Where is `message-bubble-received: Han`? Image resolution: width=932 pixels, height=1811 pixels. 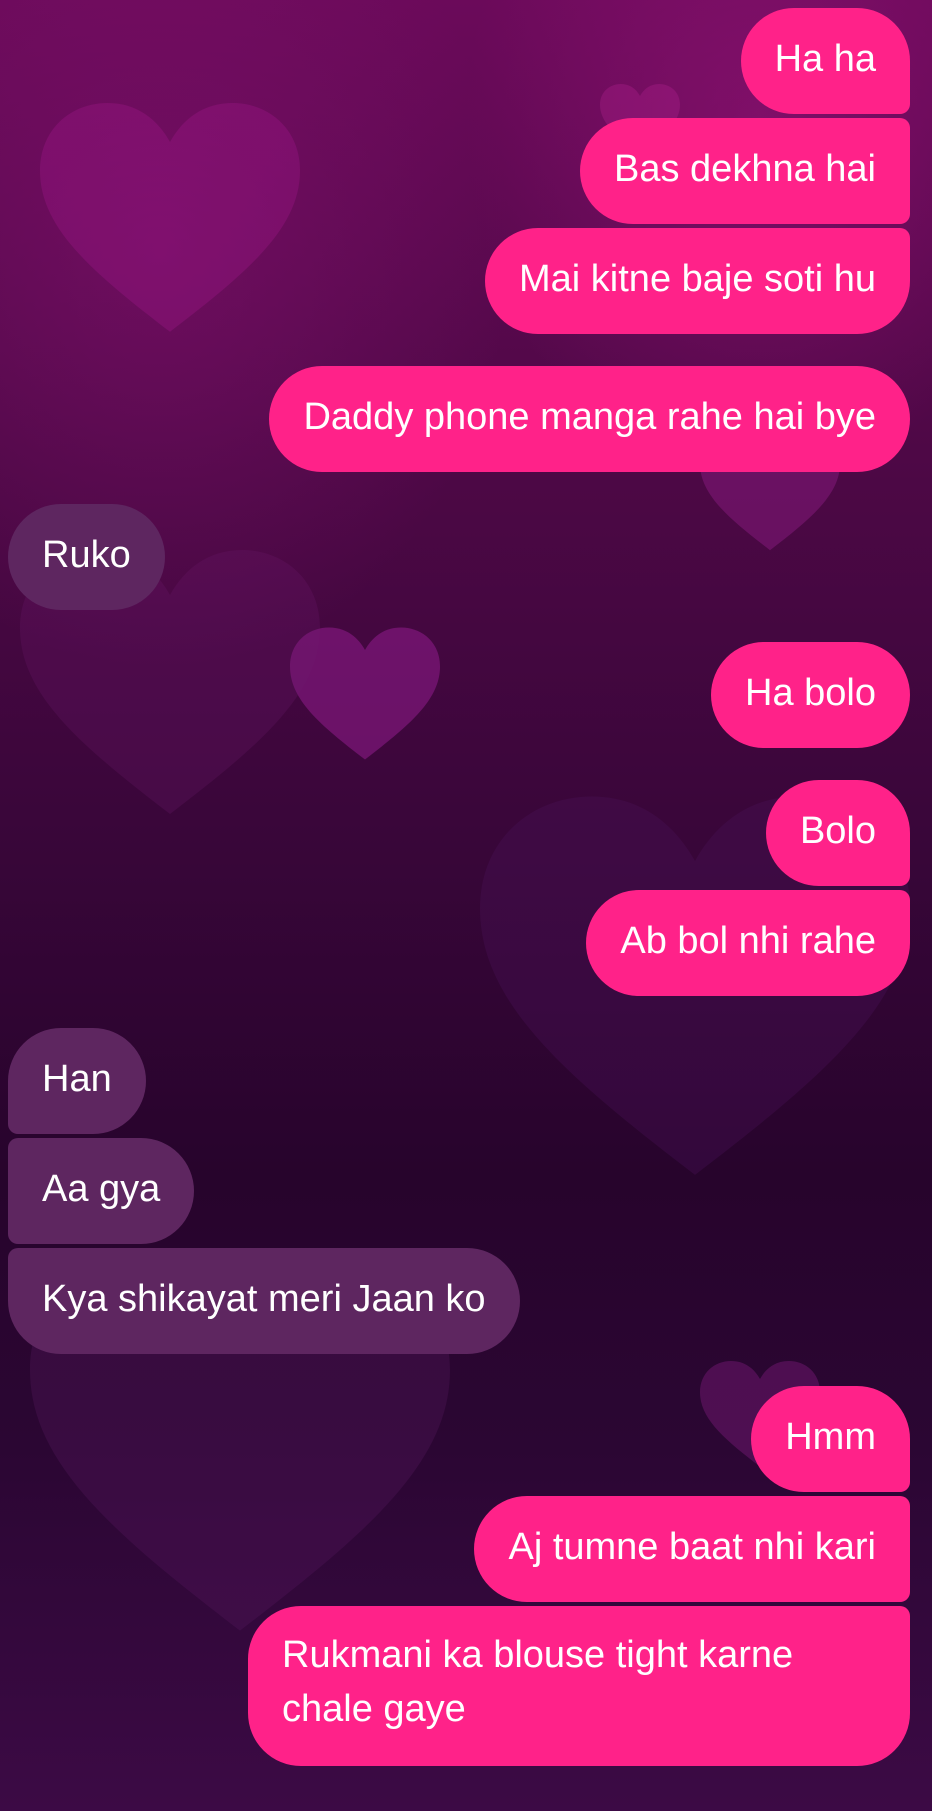 message-bubble-received: Han is located at coordinates (77, 1081).